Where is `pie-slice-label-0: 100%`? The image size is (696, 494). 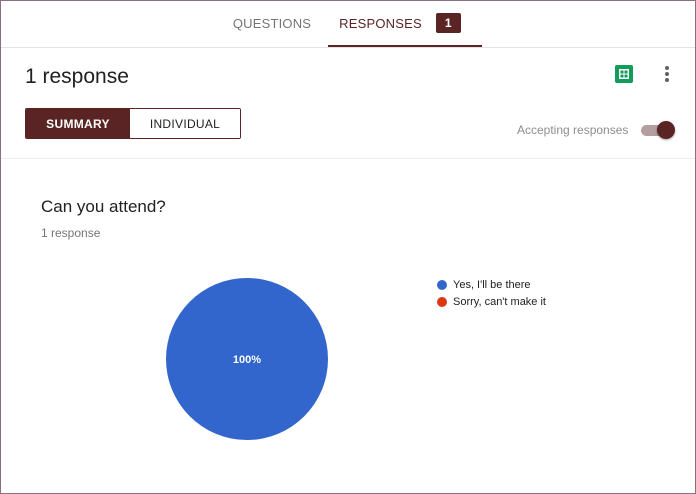
pie-slice-label-0: 100% is located at coordinates (247, 360).